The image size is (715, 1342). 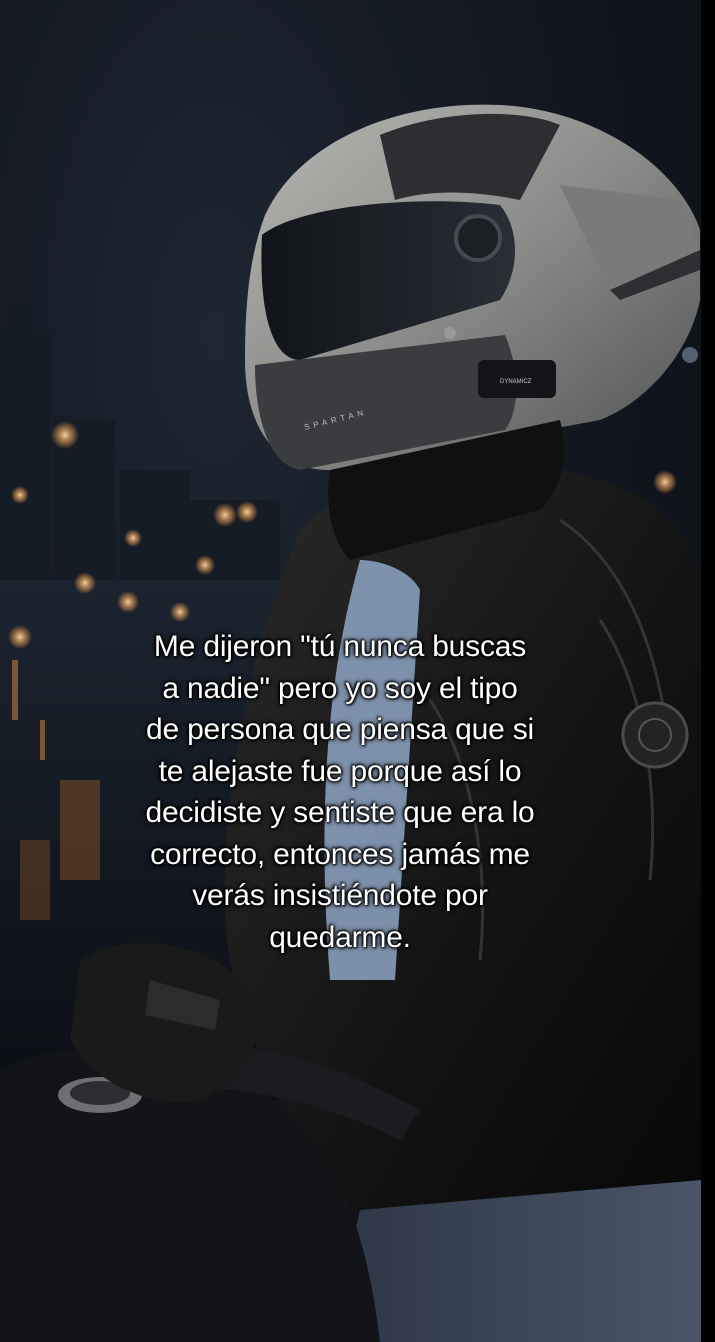 I want to click on caption-line: correcto, entonces jamás me, so click(x=340, y=854).